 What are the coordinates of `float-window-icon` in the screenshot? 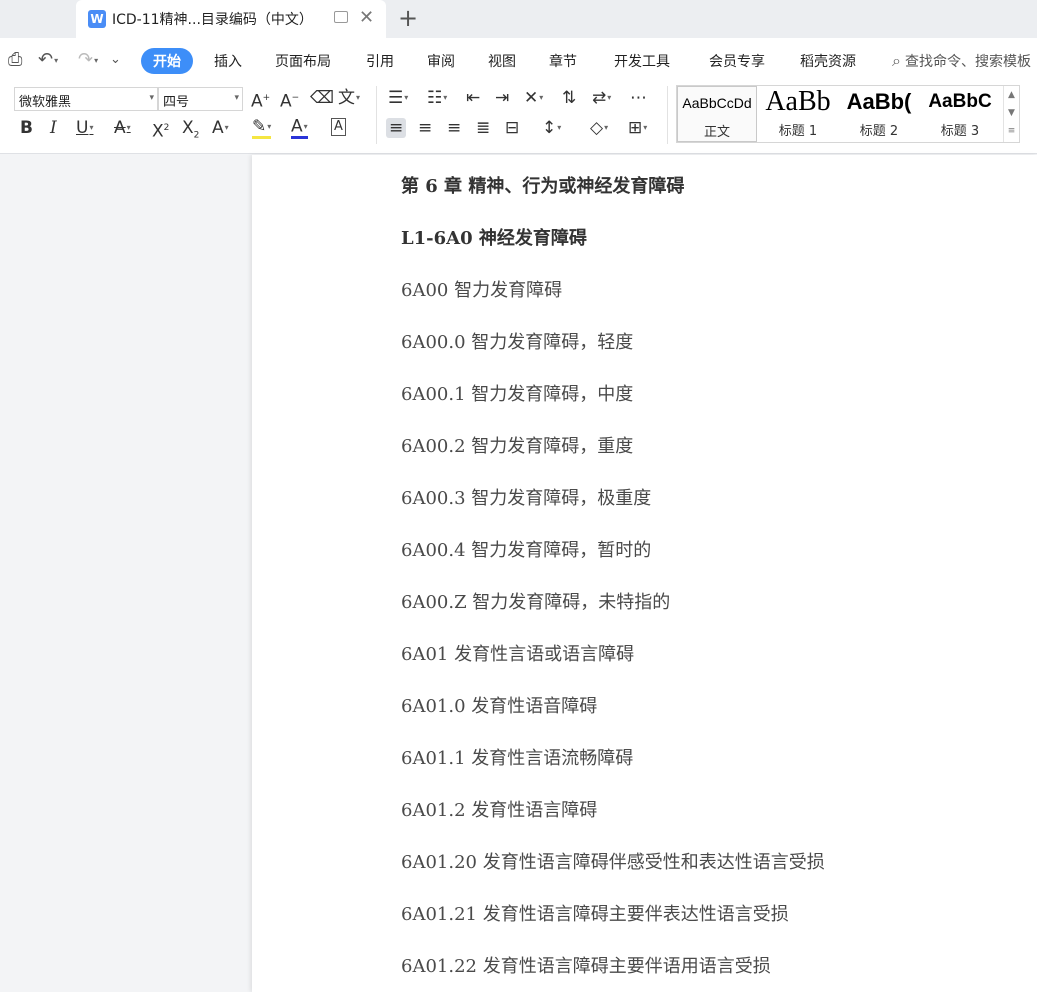 It's located at (341, 17).